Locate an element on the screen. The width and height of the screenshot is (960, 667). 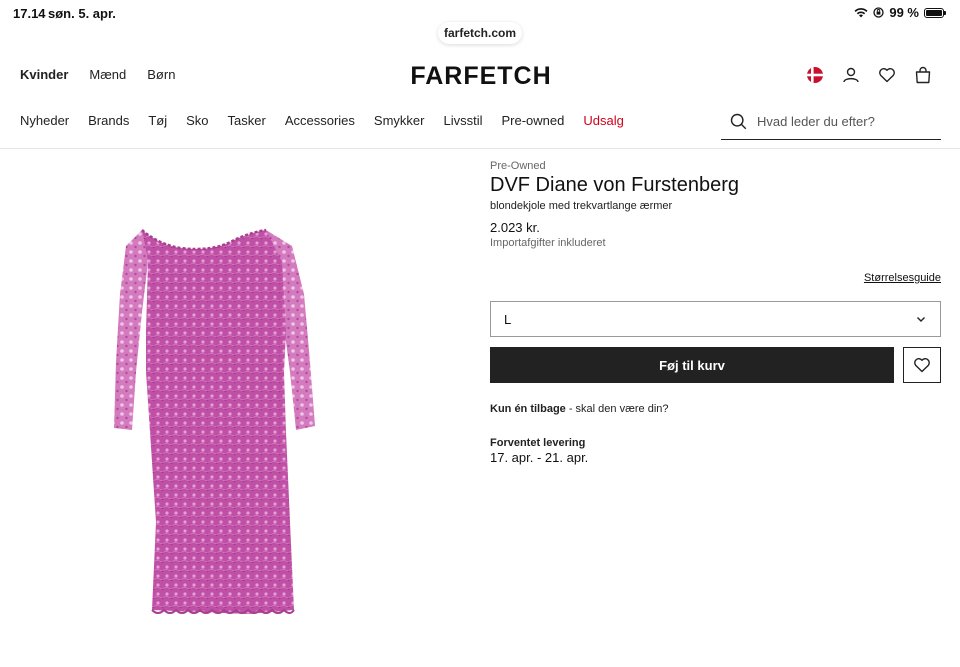
heart-icon is located at coordinates (922, 365).